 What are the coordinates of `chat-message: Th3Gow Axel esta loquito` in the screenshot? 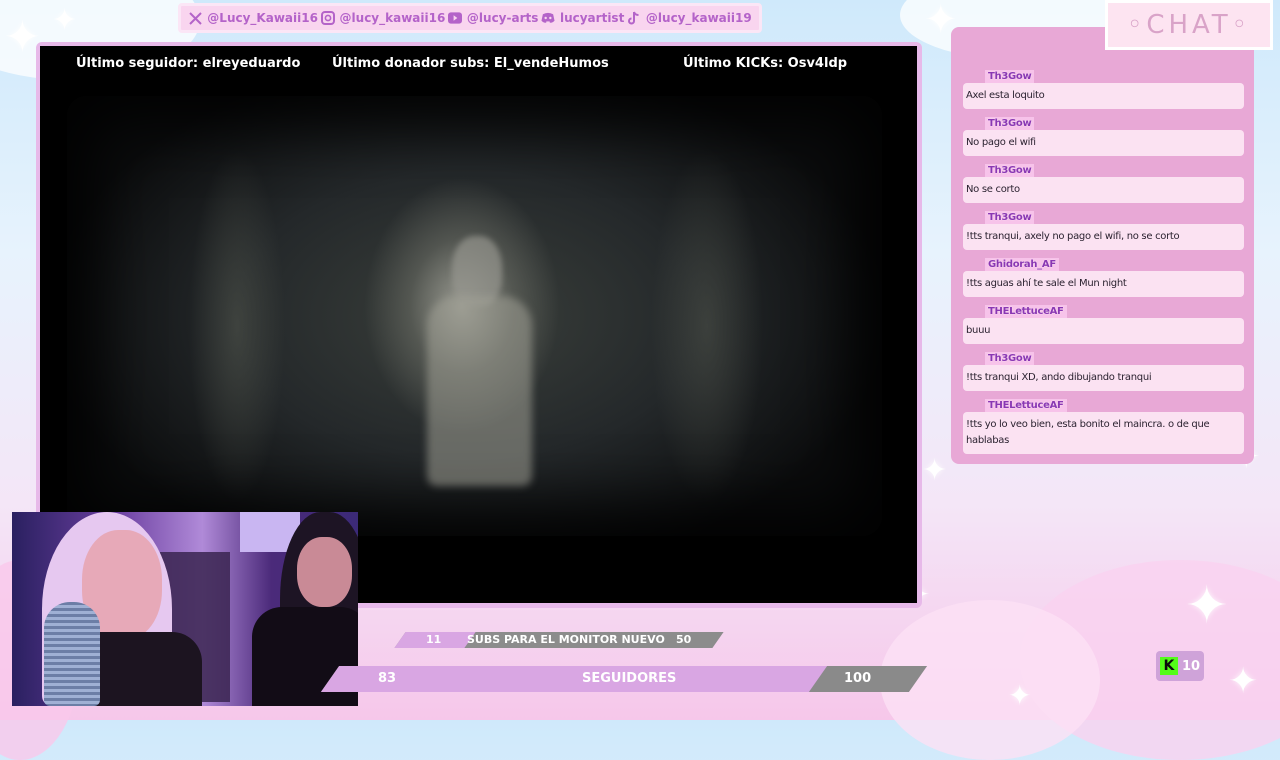 It's located at (1103, 86).